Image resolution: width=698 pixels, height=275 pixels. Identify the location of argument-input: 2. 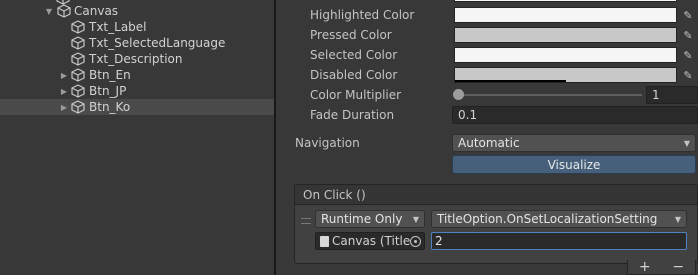
(559, 241).